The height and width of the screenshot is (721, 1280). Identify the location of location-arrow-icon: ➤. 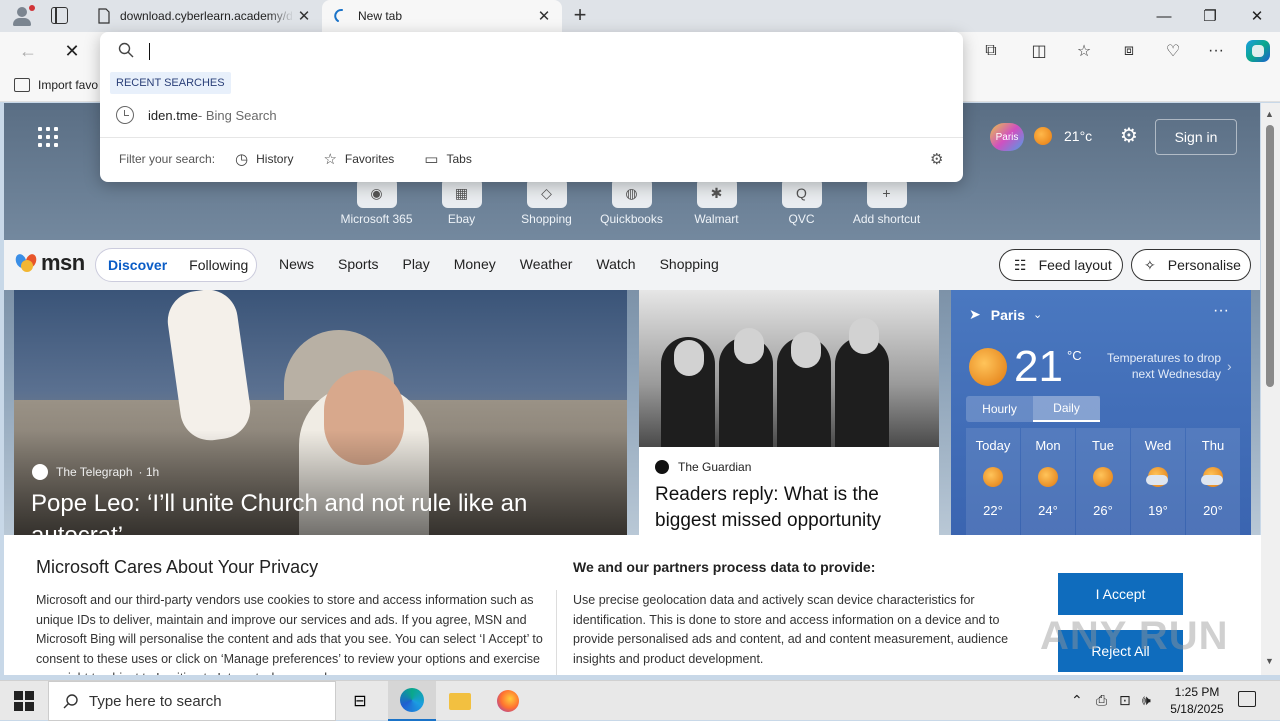
(975, 314).